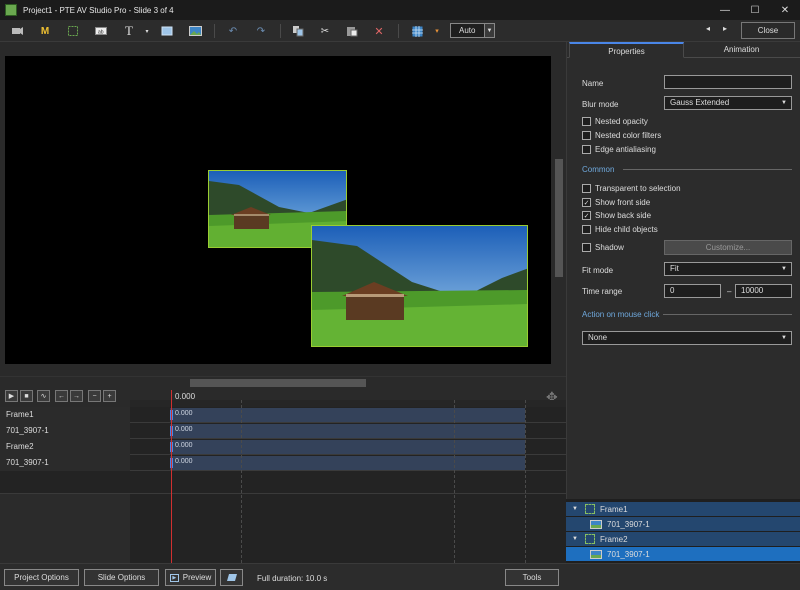 Image resolution: width=800 pixels, height=590 pixels. I want to click on track-row: Frame2 0.000, so click(283, 447).